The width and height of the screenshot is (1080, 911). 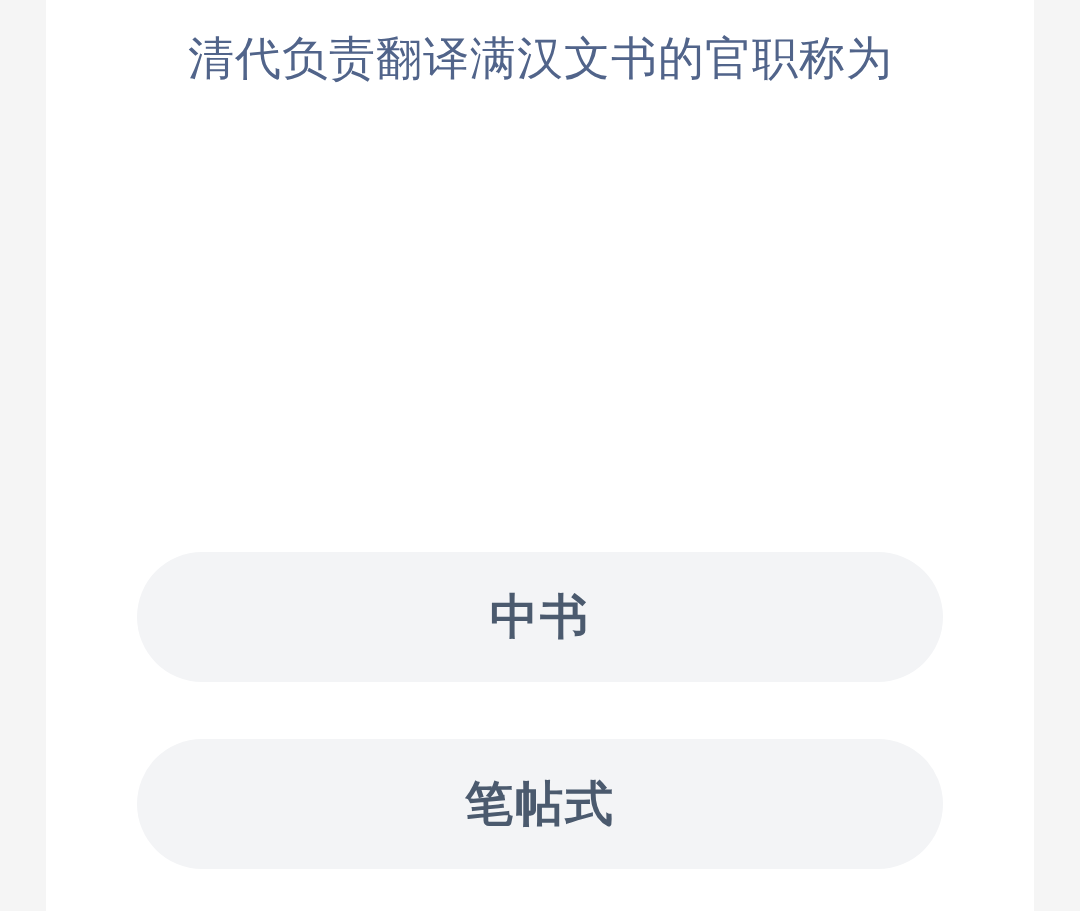 I want to click on answer-option: 笔帖式, so click(x=540, y=804).